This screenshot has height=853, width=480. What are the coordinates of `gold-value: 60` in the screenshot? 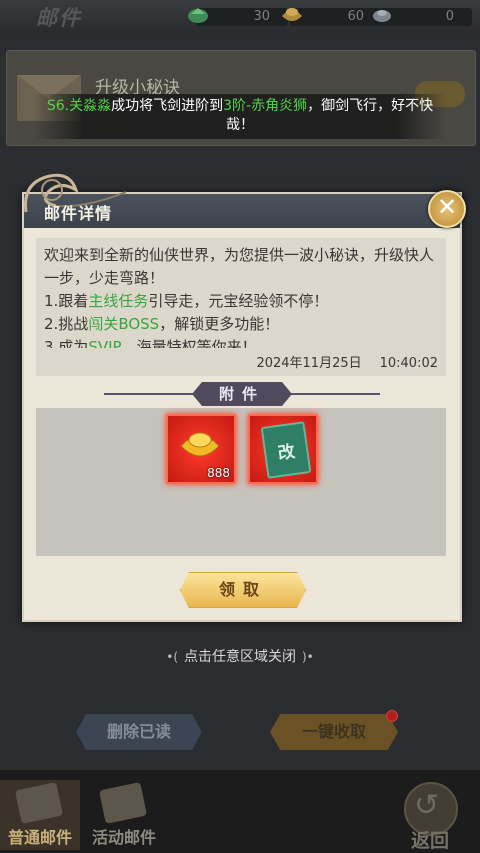 It's located at (355, 16).